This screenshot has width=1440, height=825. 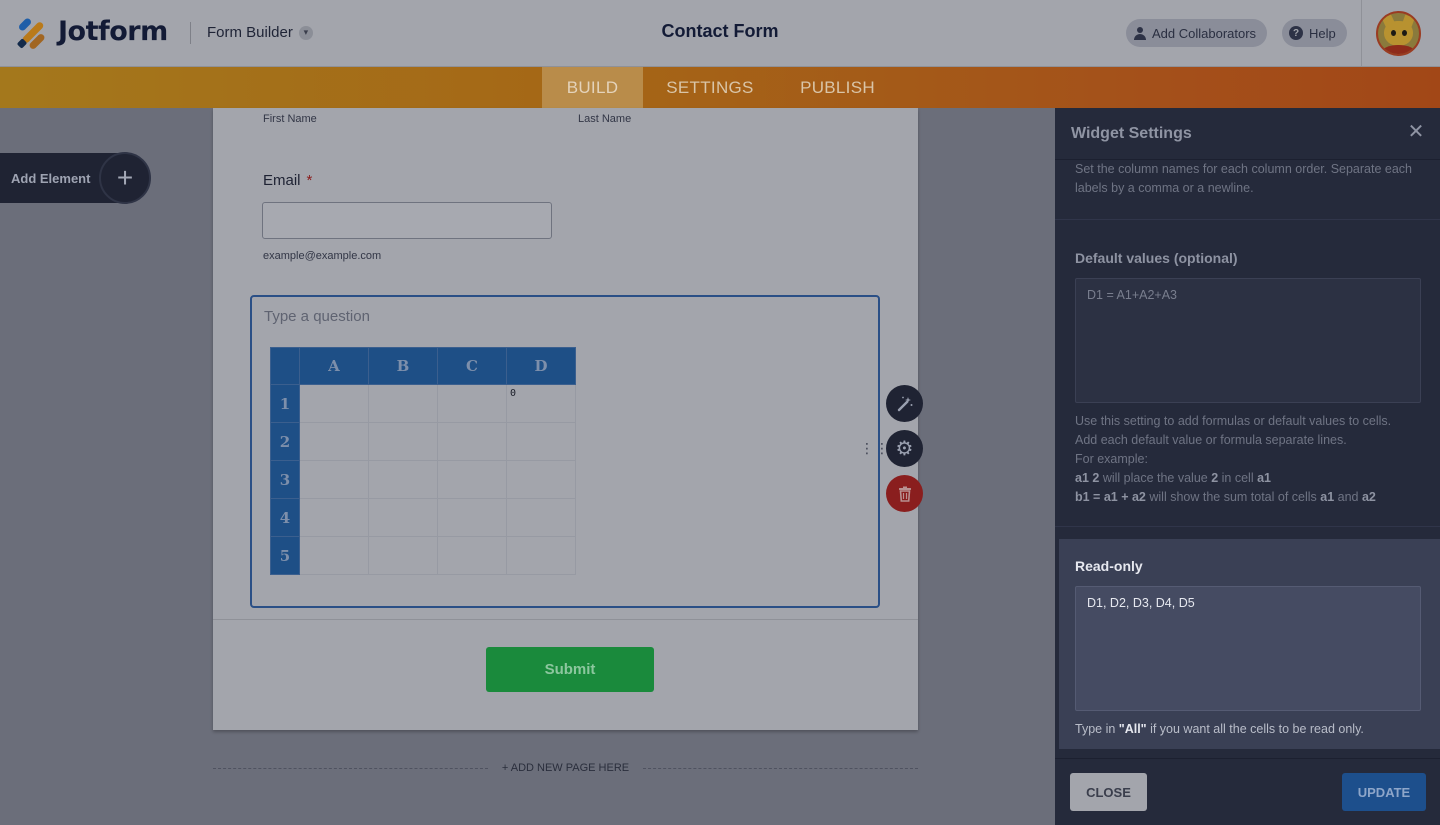 What do you see at coordinates (250, 32) in the screenshot?
I see `form-builder-label: Form Builder` at bounding box center [250, 32].